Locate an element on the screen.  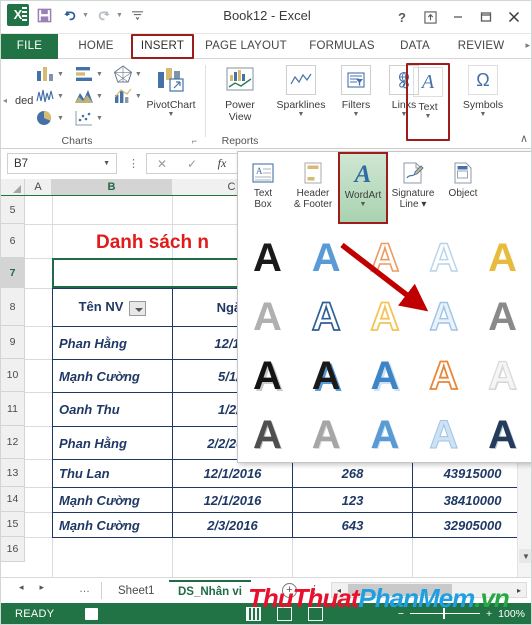
tab-page-layout: PAGE LAYOUT is located at coordinates (246, 46).